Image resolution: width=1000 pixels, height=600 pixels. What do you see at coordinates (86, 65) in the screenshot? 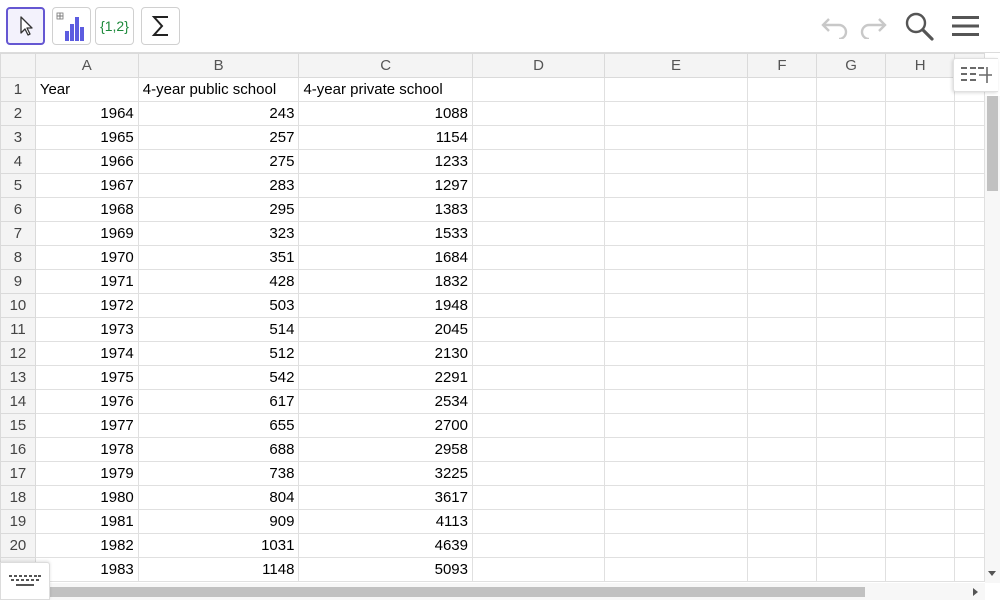
I see `column-header-a: A` at bounding box center [86, 65].